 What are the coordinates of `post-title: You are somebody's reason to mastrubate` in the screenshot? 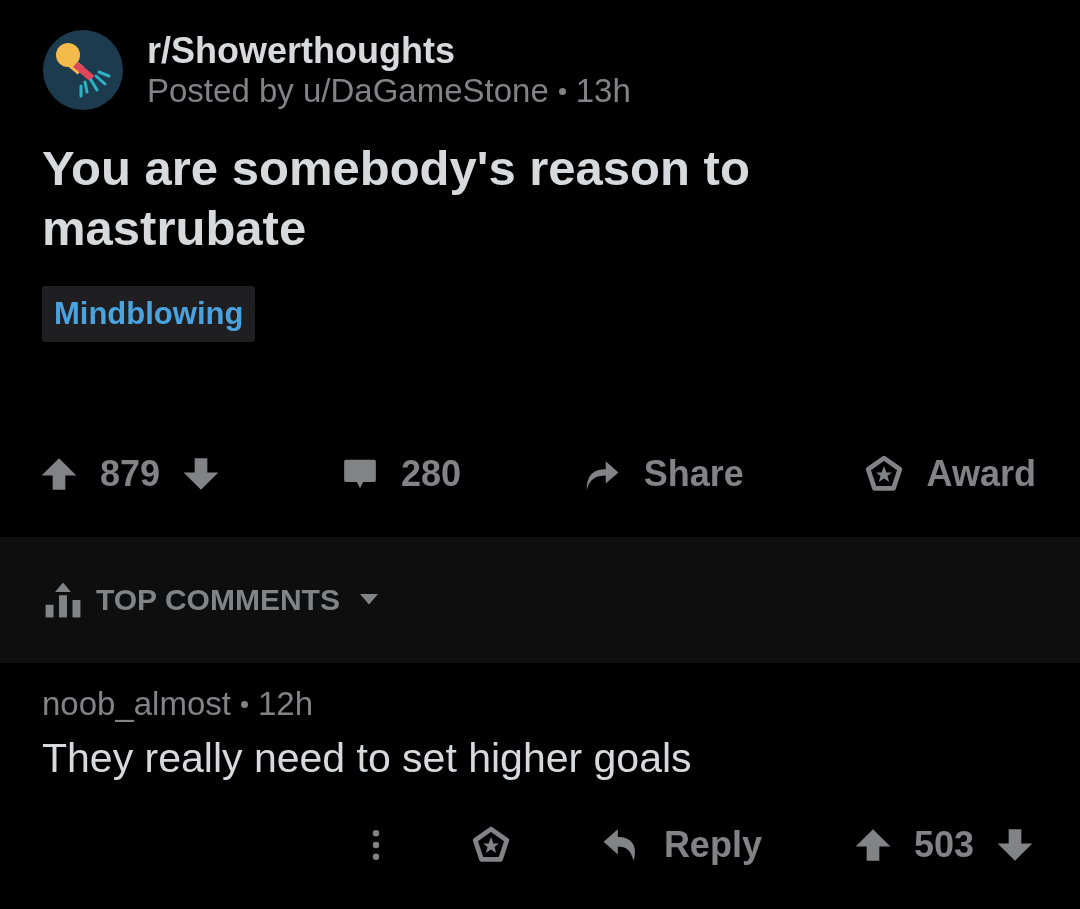 It's located at (396, 198).